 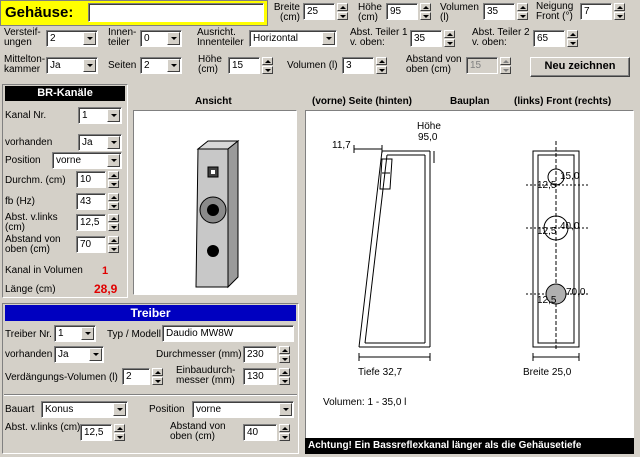 I want to click on br-abst-oben-spinner, so click(x=113, y=244).